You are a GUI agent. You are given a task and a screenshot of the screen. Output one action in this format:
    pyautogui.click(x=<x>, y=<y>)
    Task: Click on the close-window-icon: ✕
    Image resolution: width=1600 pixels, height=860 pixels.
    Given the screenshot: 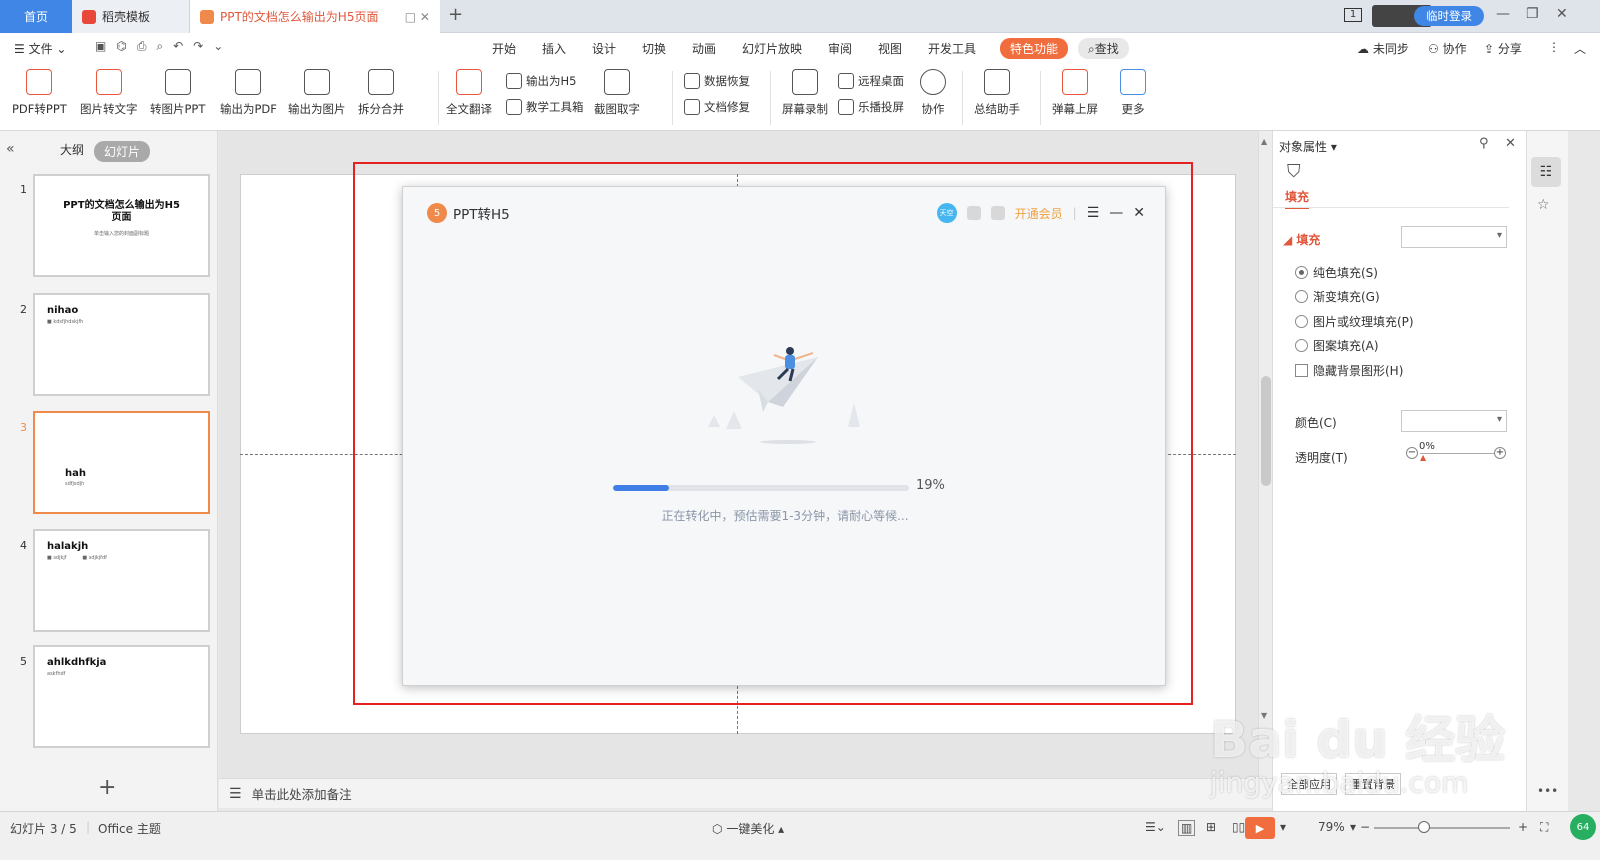 What is the action you would take?
    pyautogui.click(x=1562, y=14)
    